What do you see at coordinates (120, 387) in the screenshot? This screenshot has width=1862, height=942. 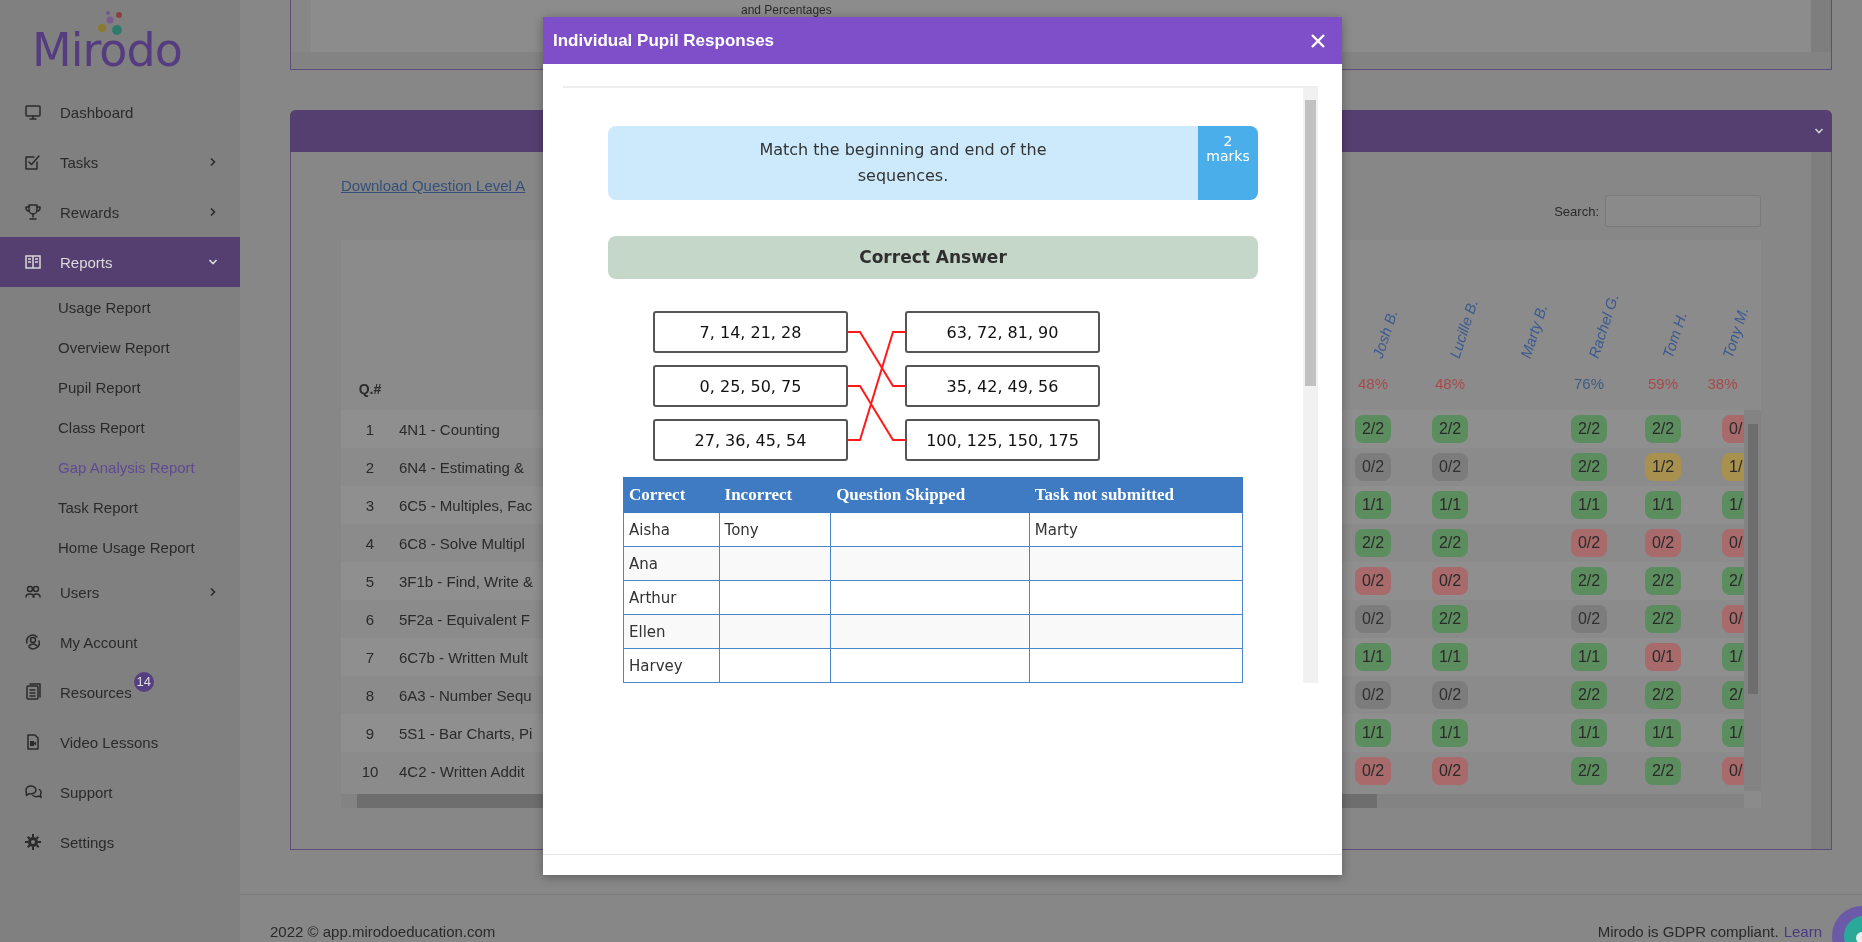 I see `submenu-item: Pupil Report` at bounding box center [120, 387].